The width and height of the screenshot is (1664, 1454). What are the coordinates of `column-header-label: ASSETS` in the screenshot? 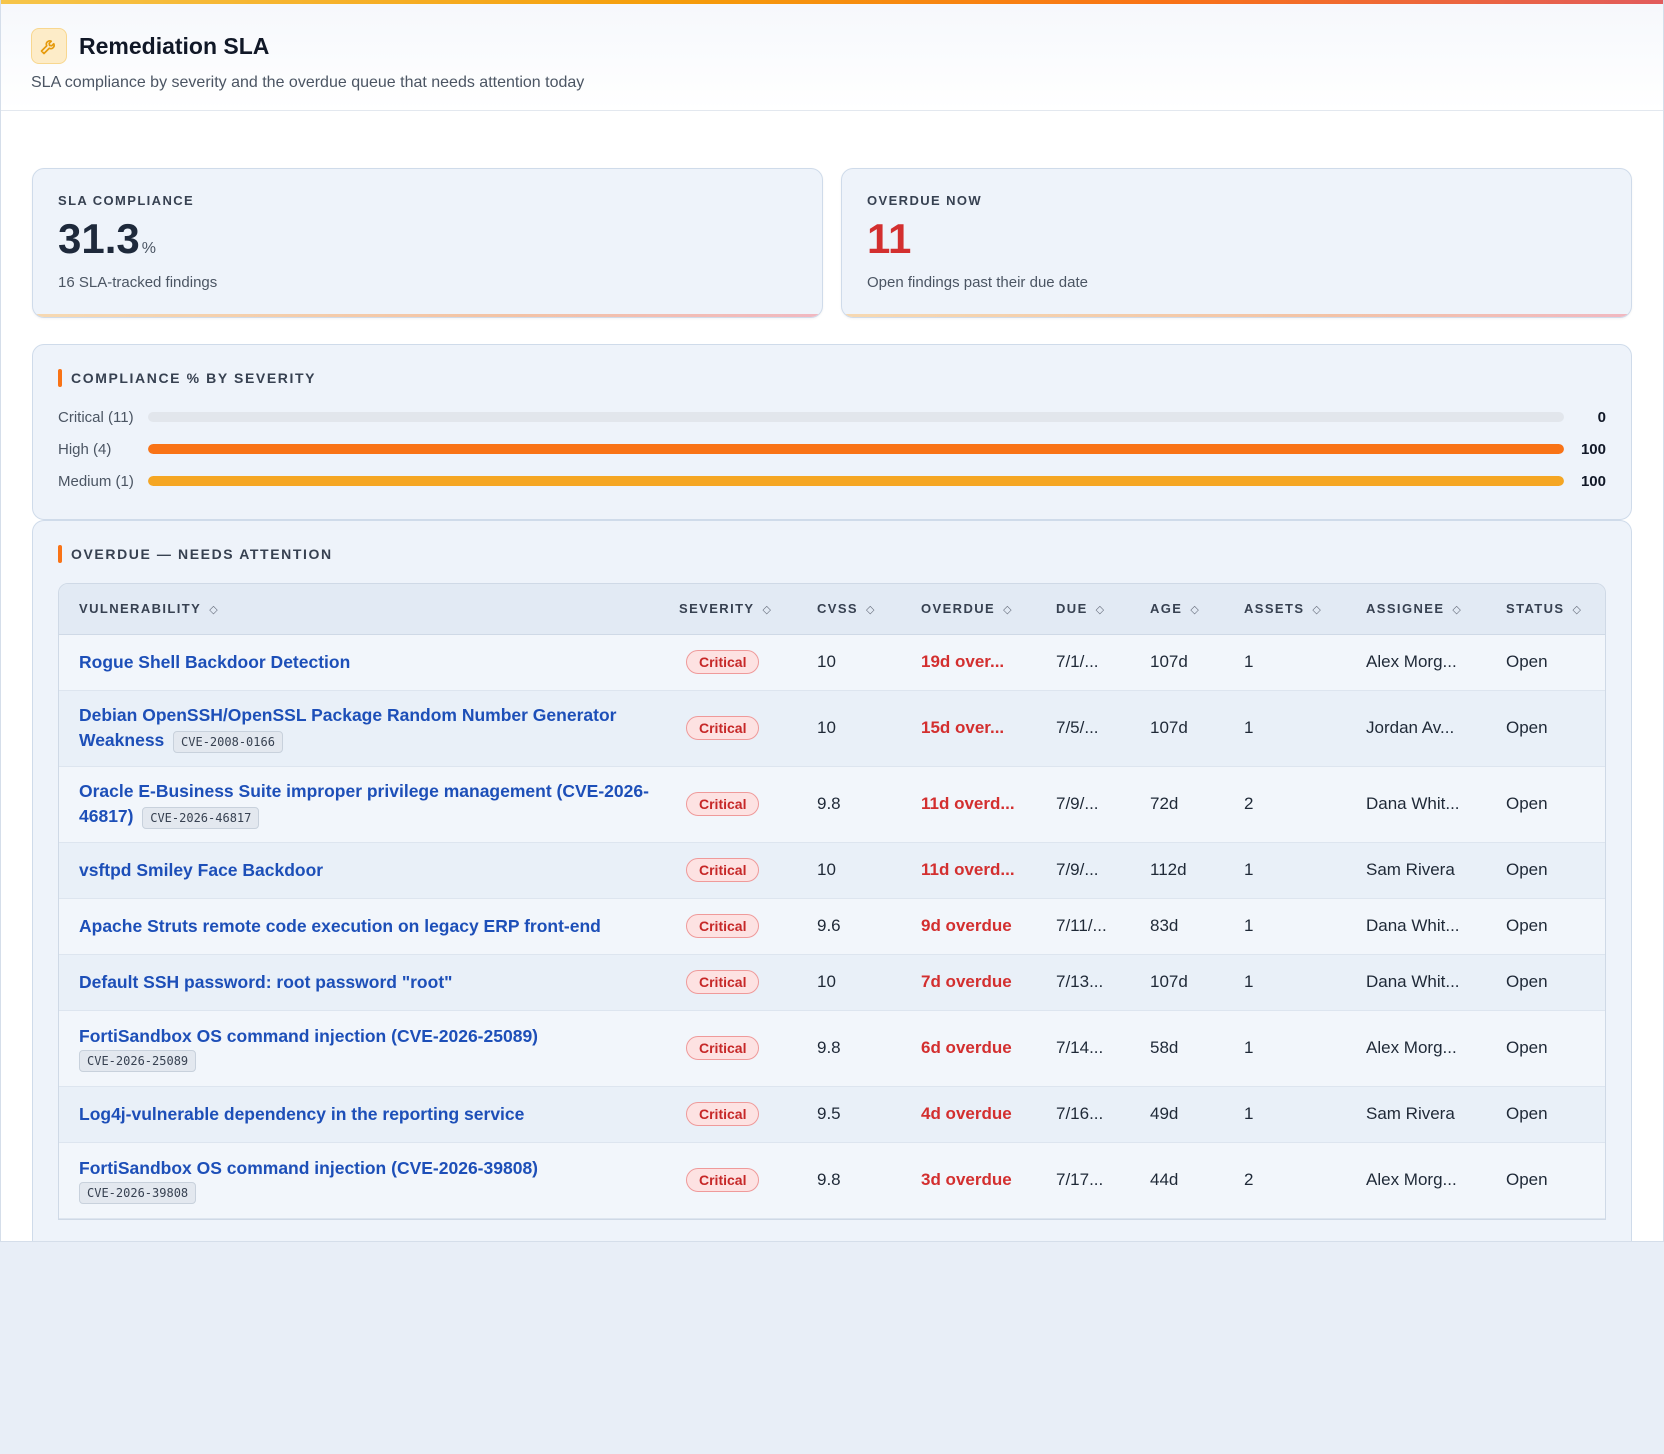 It's located at (1274, 609).